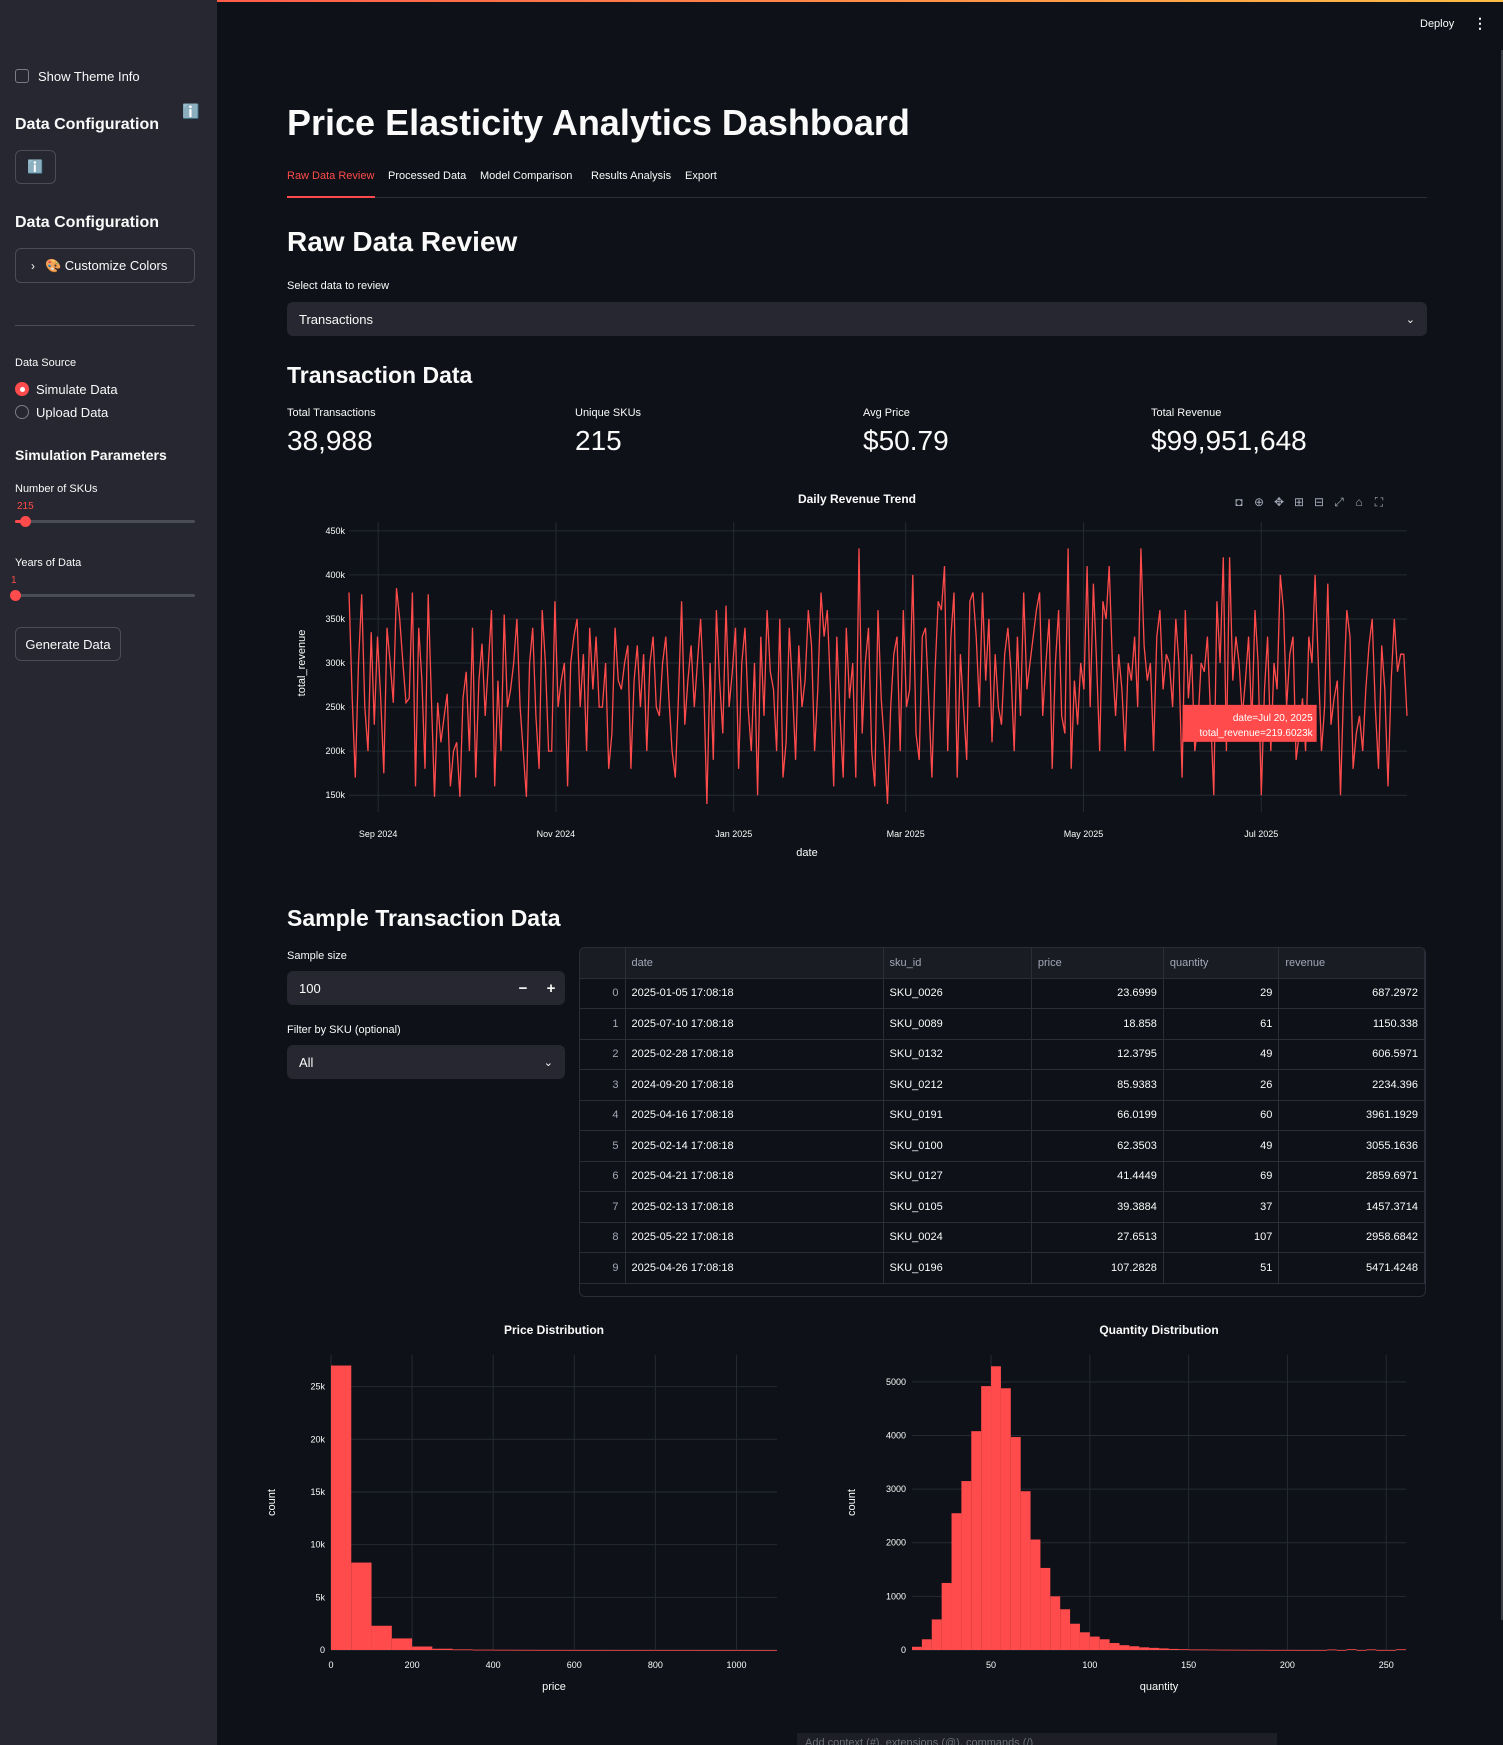 This screenshot has height=1745, width=1503. I want to click on fullscreen-icon: ⛶, so click(1379, 502).